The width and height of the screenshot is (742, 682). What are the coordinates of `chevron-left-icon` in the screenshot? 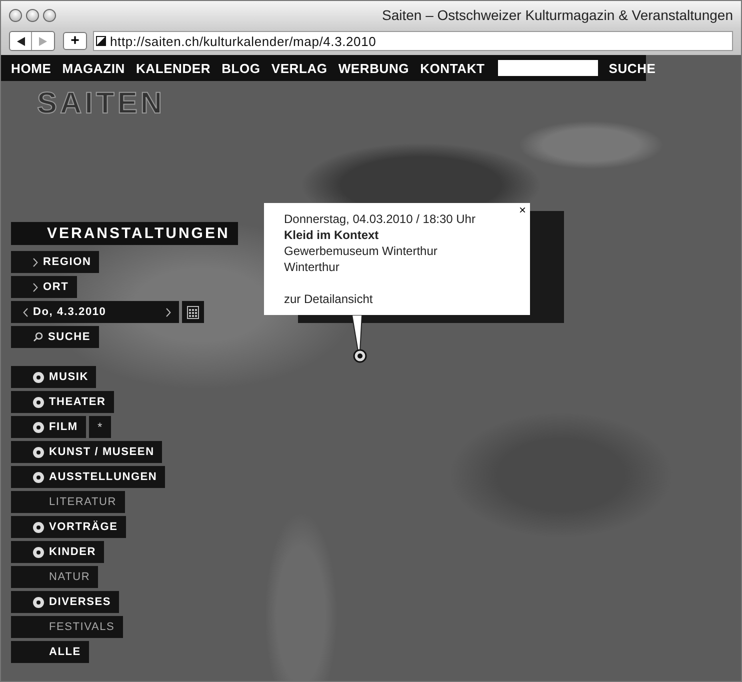 It's located at (25, 312).